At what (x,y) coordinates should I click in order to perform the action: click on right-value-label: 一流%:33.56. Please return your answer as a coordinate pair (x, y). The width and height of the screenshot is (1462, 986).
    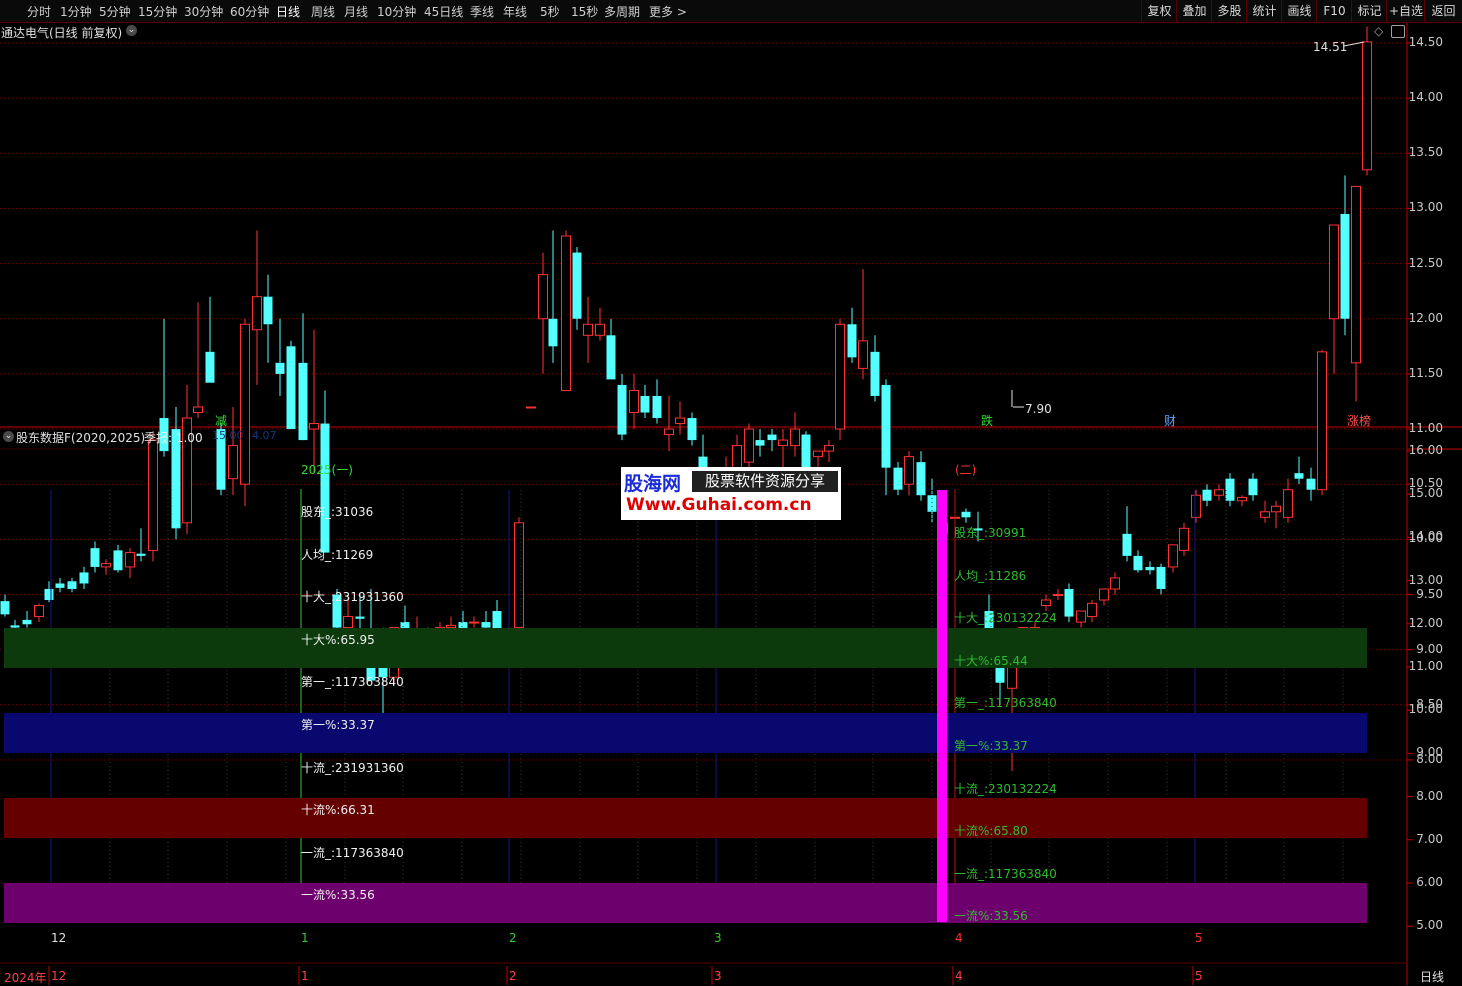
    Looking at the image, I should click on (991, 916).